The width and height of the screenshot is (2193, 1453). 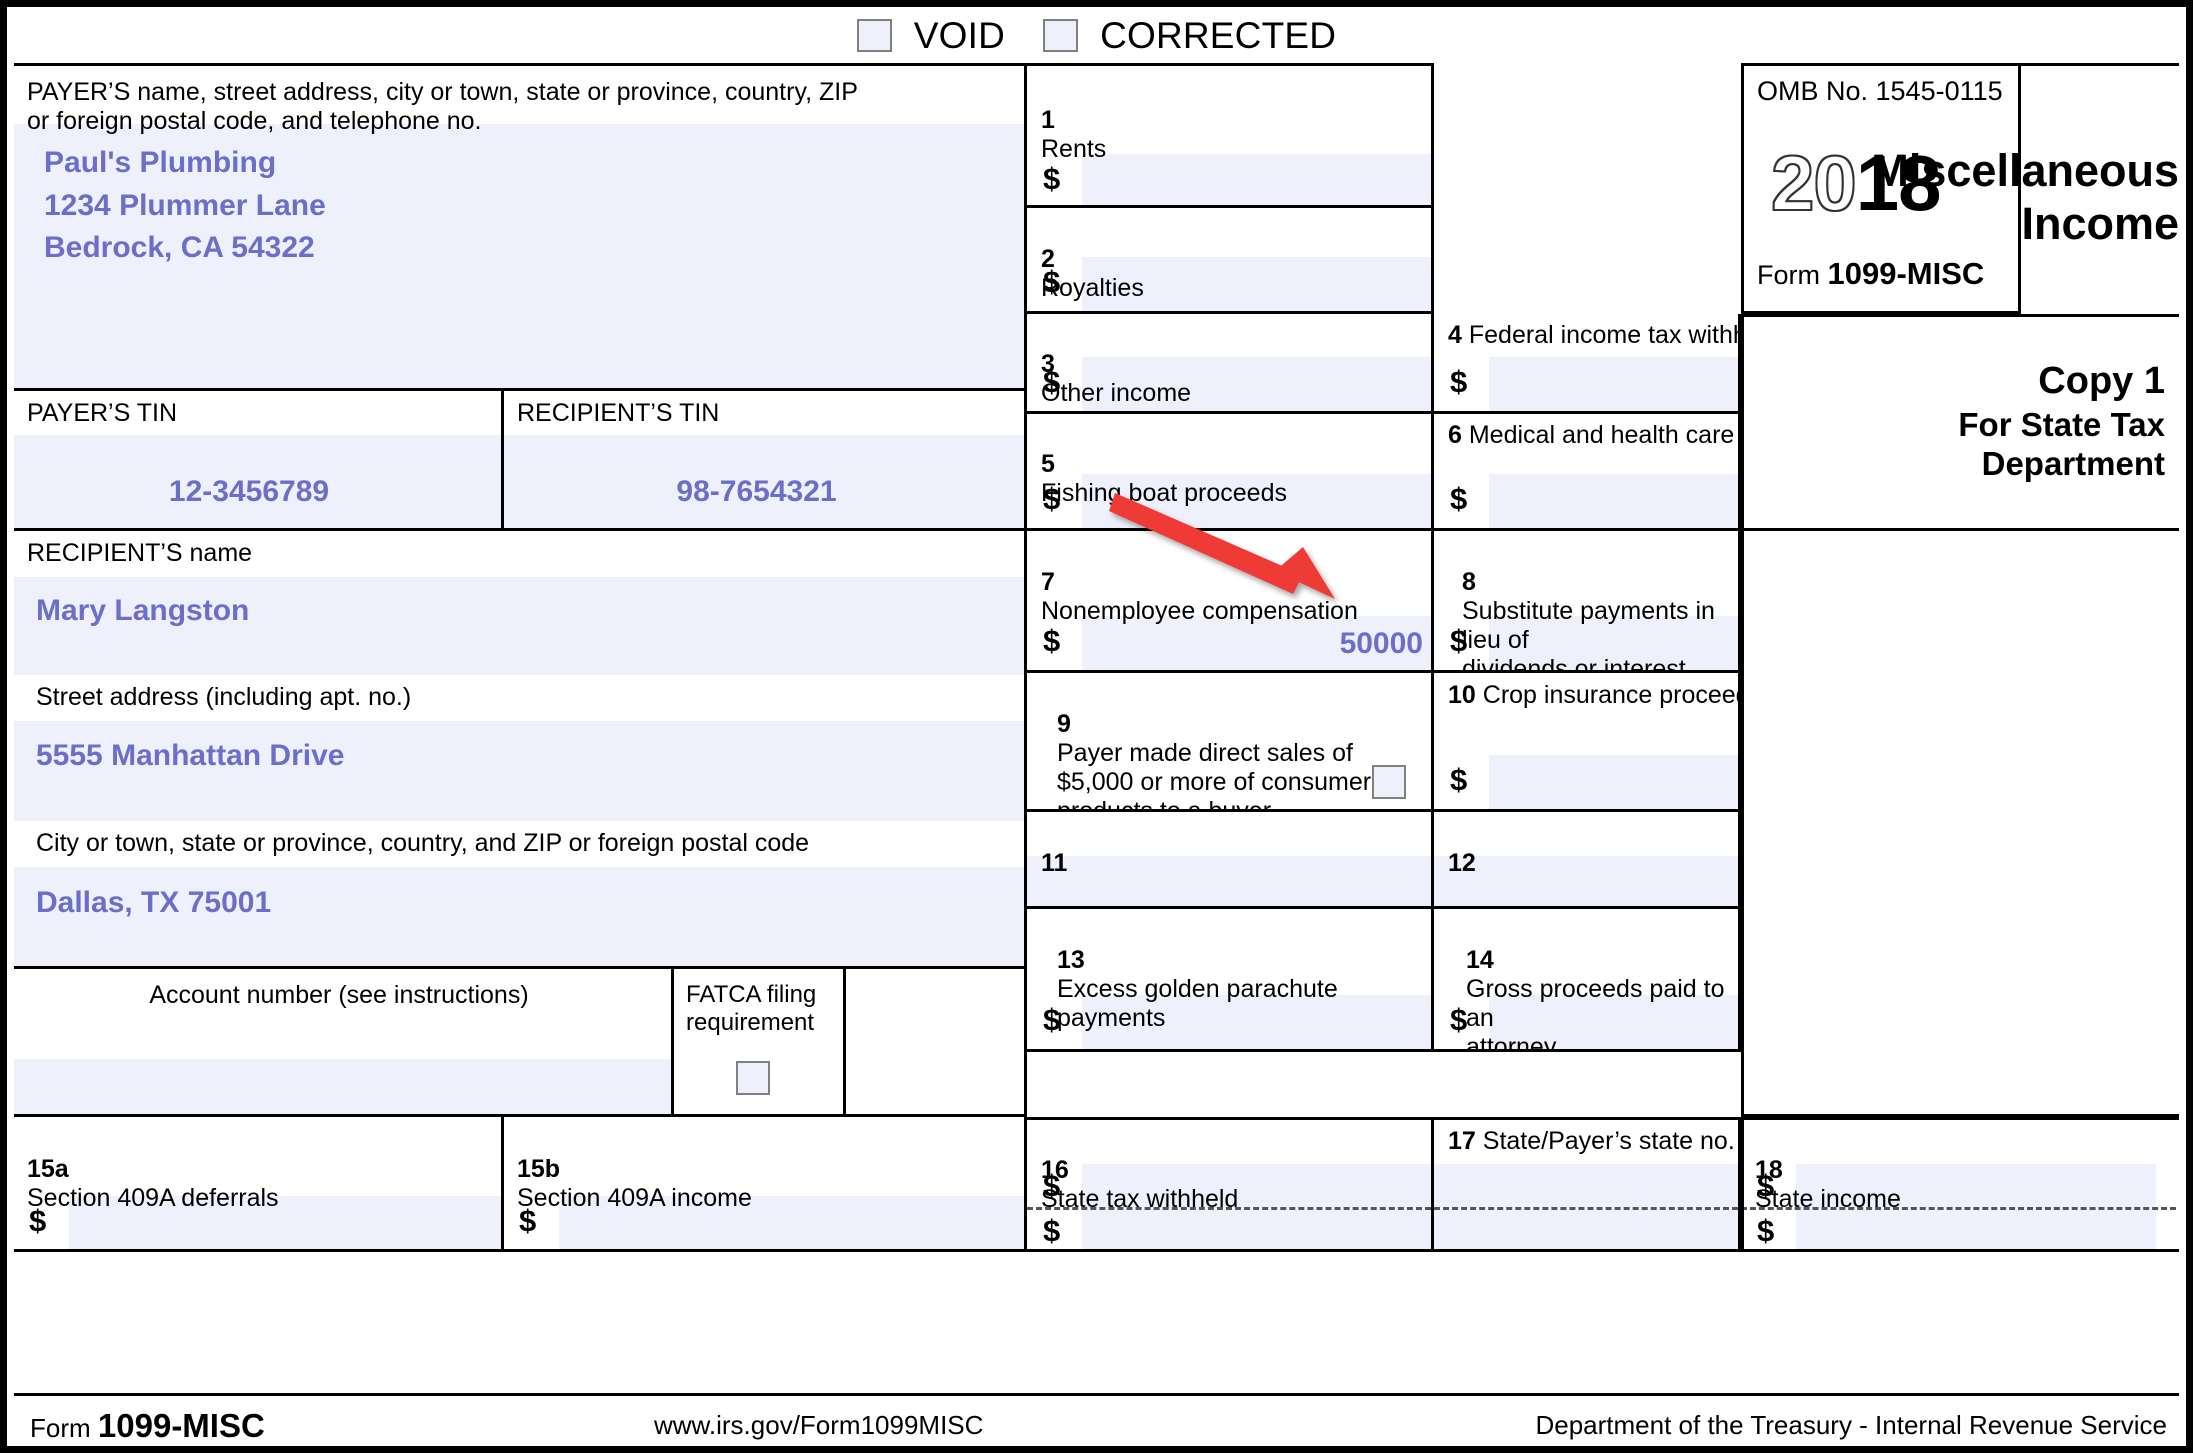 I want to click on box-15b-label: Section 409A income, so click(x=634, y=1198).